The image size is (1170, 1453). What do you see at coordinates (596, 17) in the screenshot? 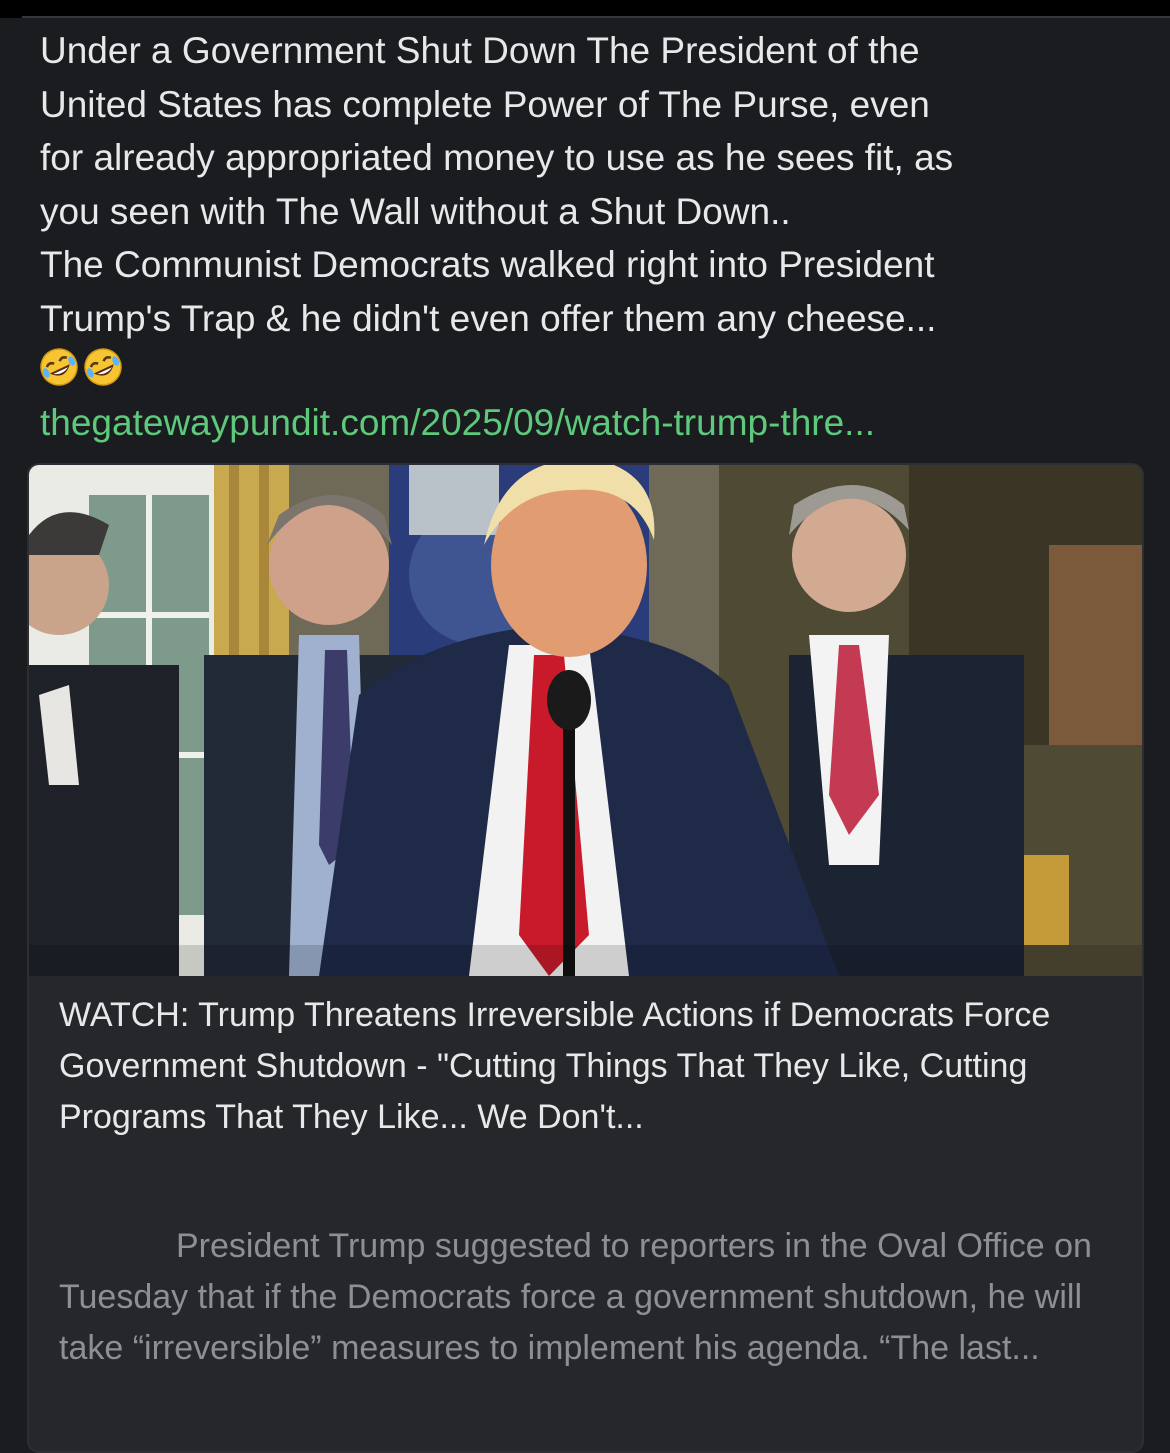
I see `divider` at bounding box center [596, 17].